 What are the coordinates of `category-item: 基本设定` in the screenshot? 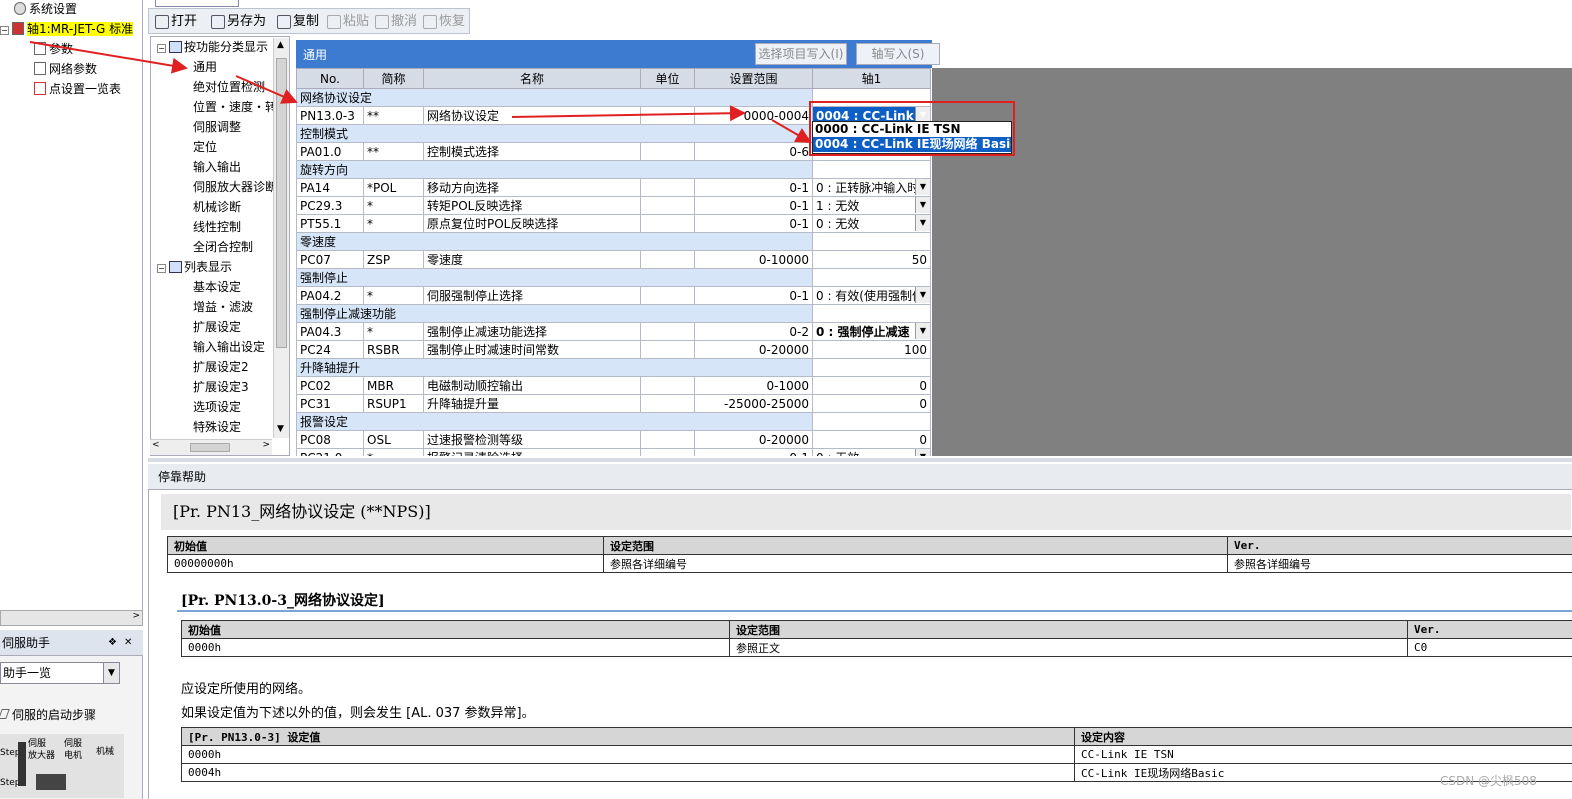 It's located at (217, 287).